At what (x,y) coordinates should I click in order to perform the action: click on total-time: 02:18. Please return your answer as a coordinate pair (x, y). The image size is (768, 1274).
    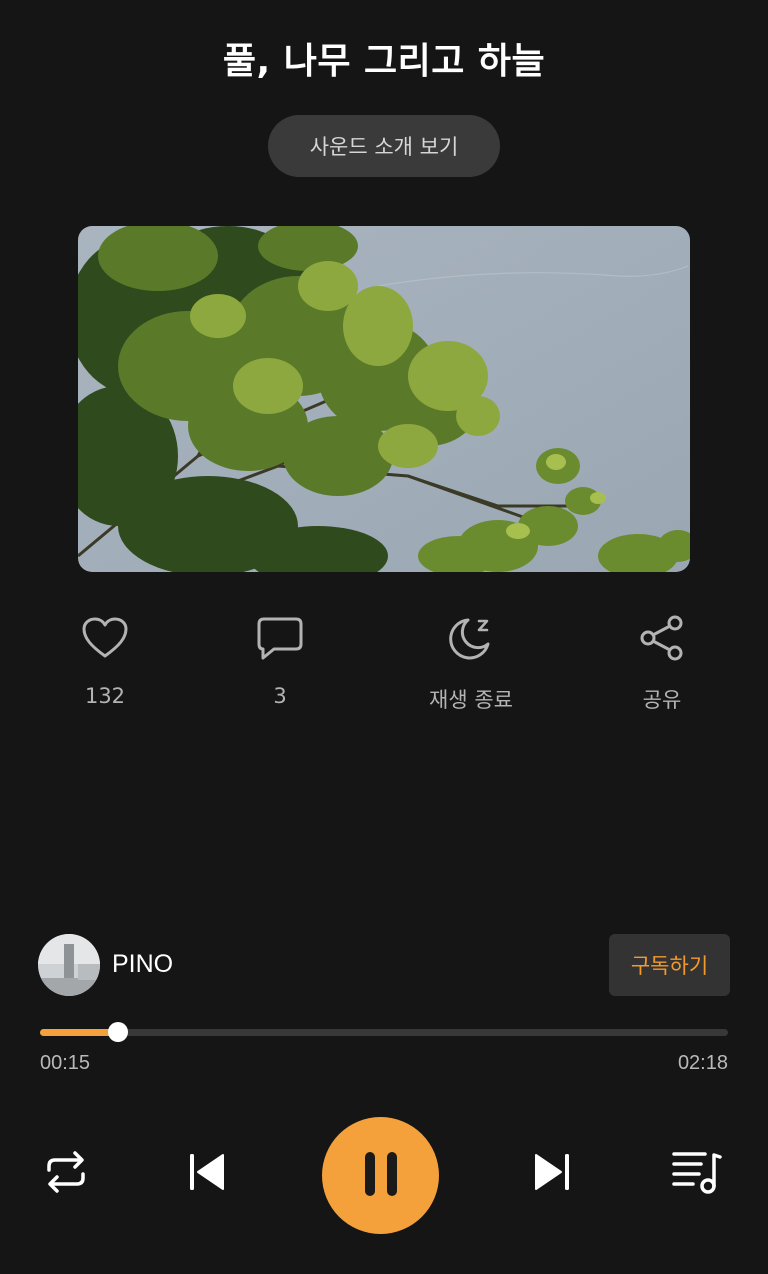
    Looking at the image, I should click on (702, 1063).